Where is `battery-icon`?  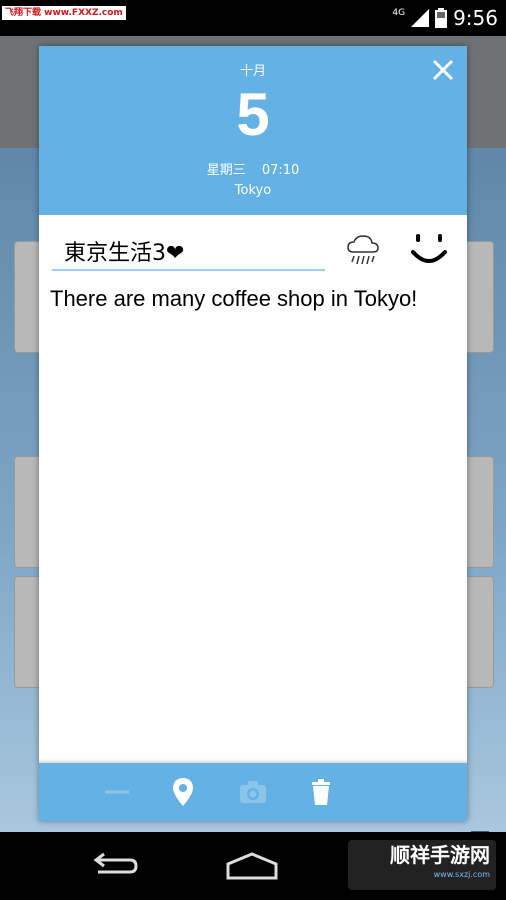 battery-icon is located at coordinates (441, 18).